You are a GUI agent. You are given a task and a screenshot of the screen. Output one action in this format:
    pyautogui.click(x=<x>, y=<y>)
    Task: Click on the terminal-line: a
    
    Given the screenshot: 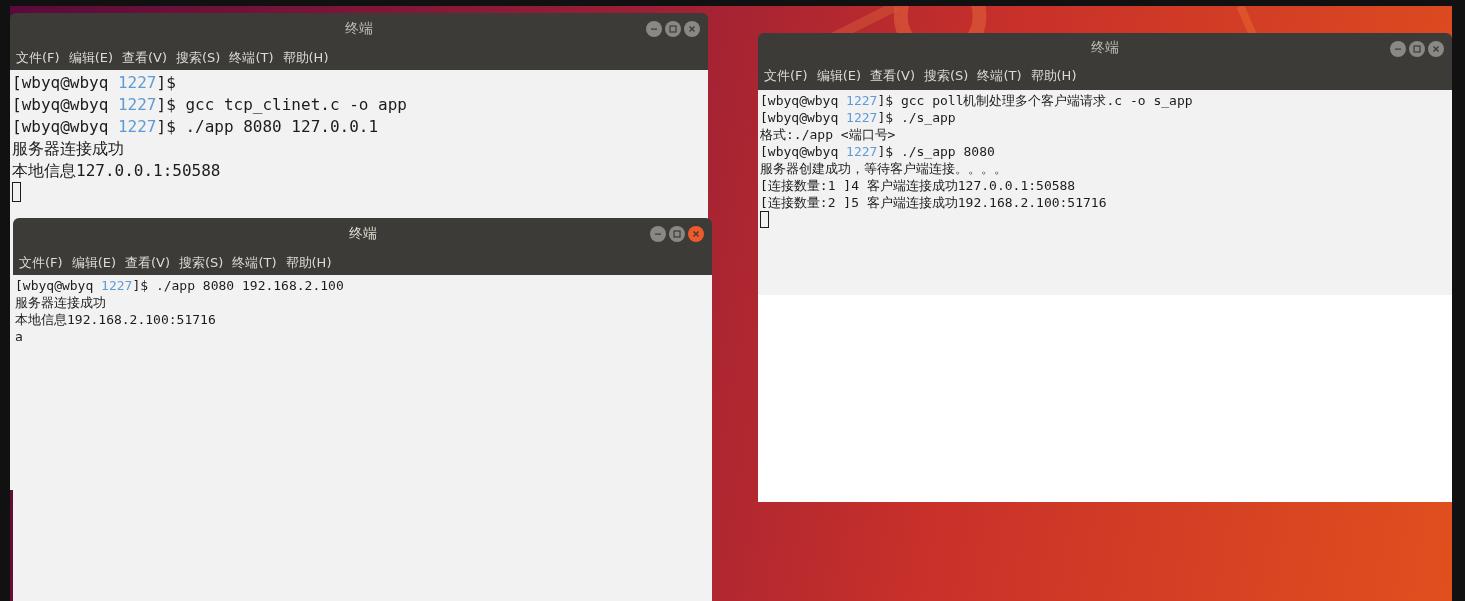 What is the action you would take?
    pyautogui.click(x=19, y=336)
    